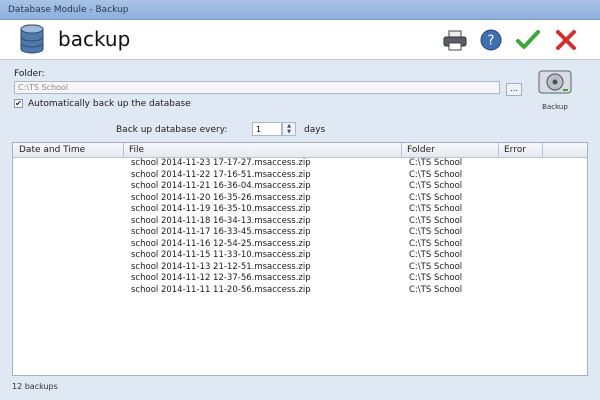  What do you see at coordinates (221, 243) in the screenshot?
I see `file-cell: school 2014-11-16 12-54-25.msaccess.zip` at bounding box center [221, 243].